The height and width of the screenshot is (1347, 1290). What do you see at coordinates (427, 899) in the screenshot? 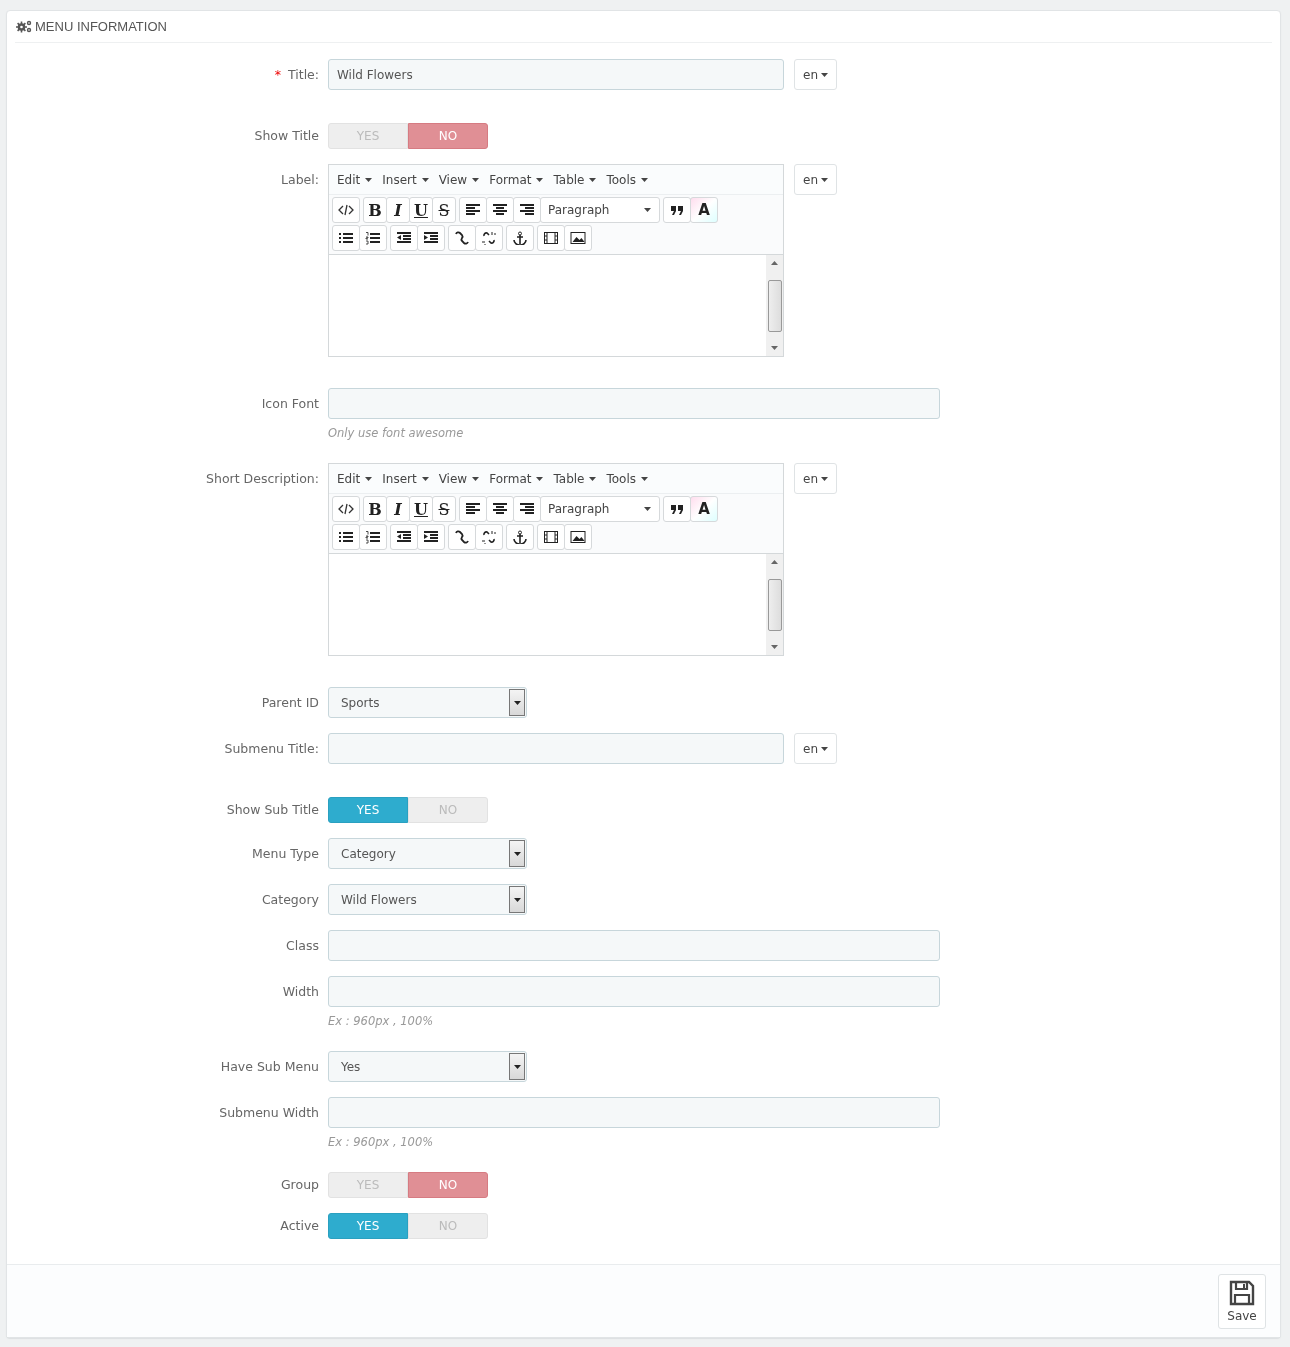
I see `select-field: Wild Flowers` at bounding box center [427, 899].